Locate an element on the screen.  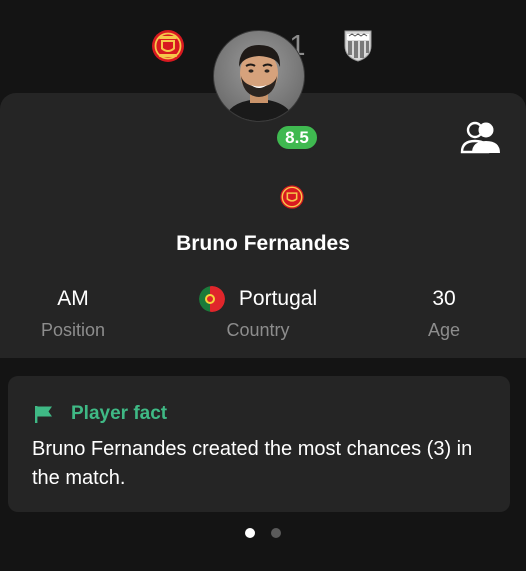
country-label: Country is located at coordinates (258, 330).